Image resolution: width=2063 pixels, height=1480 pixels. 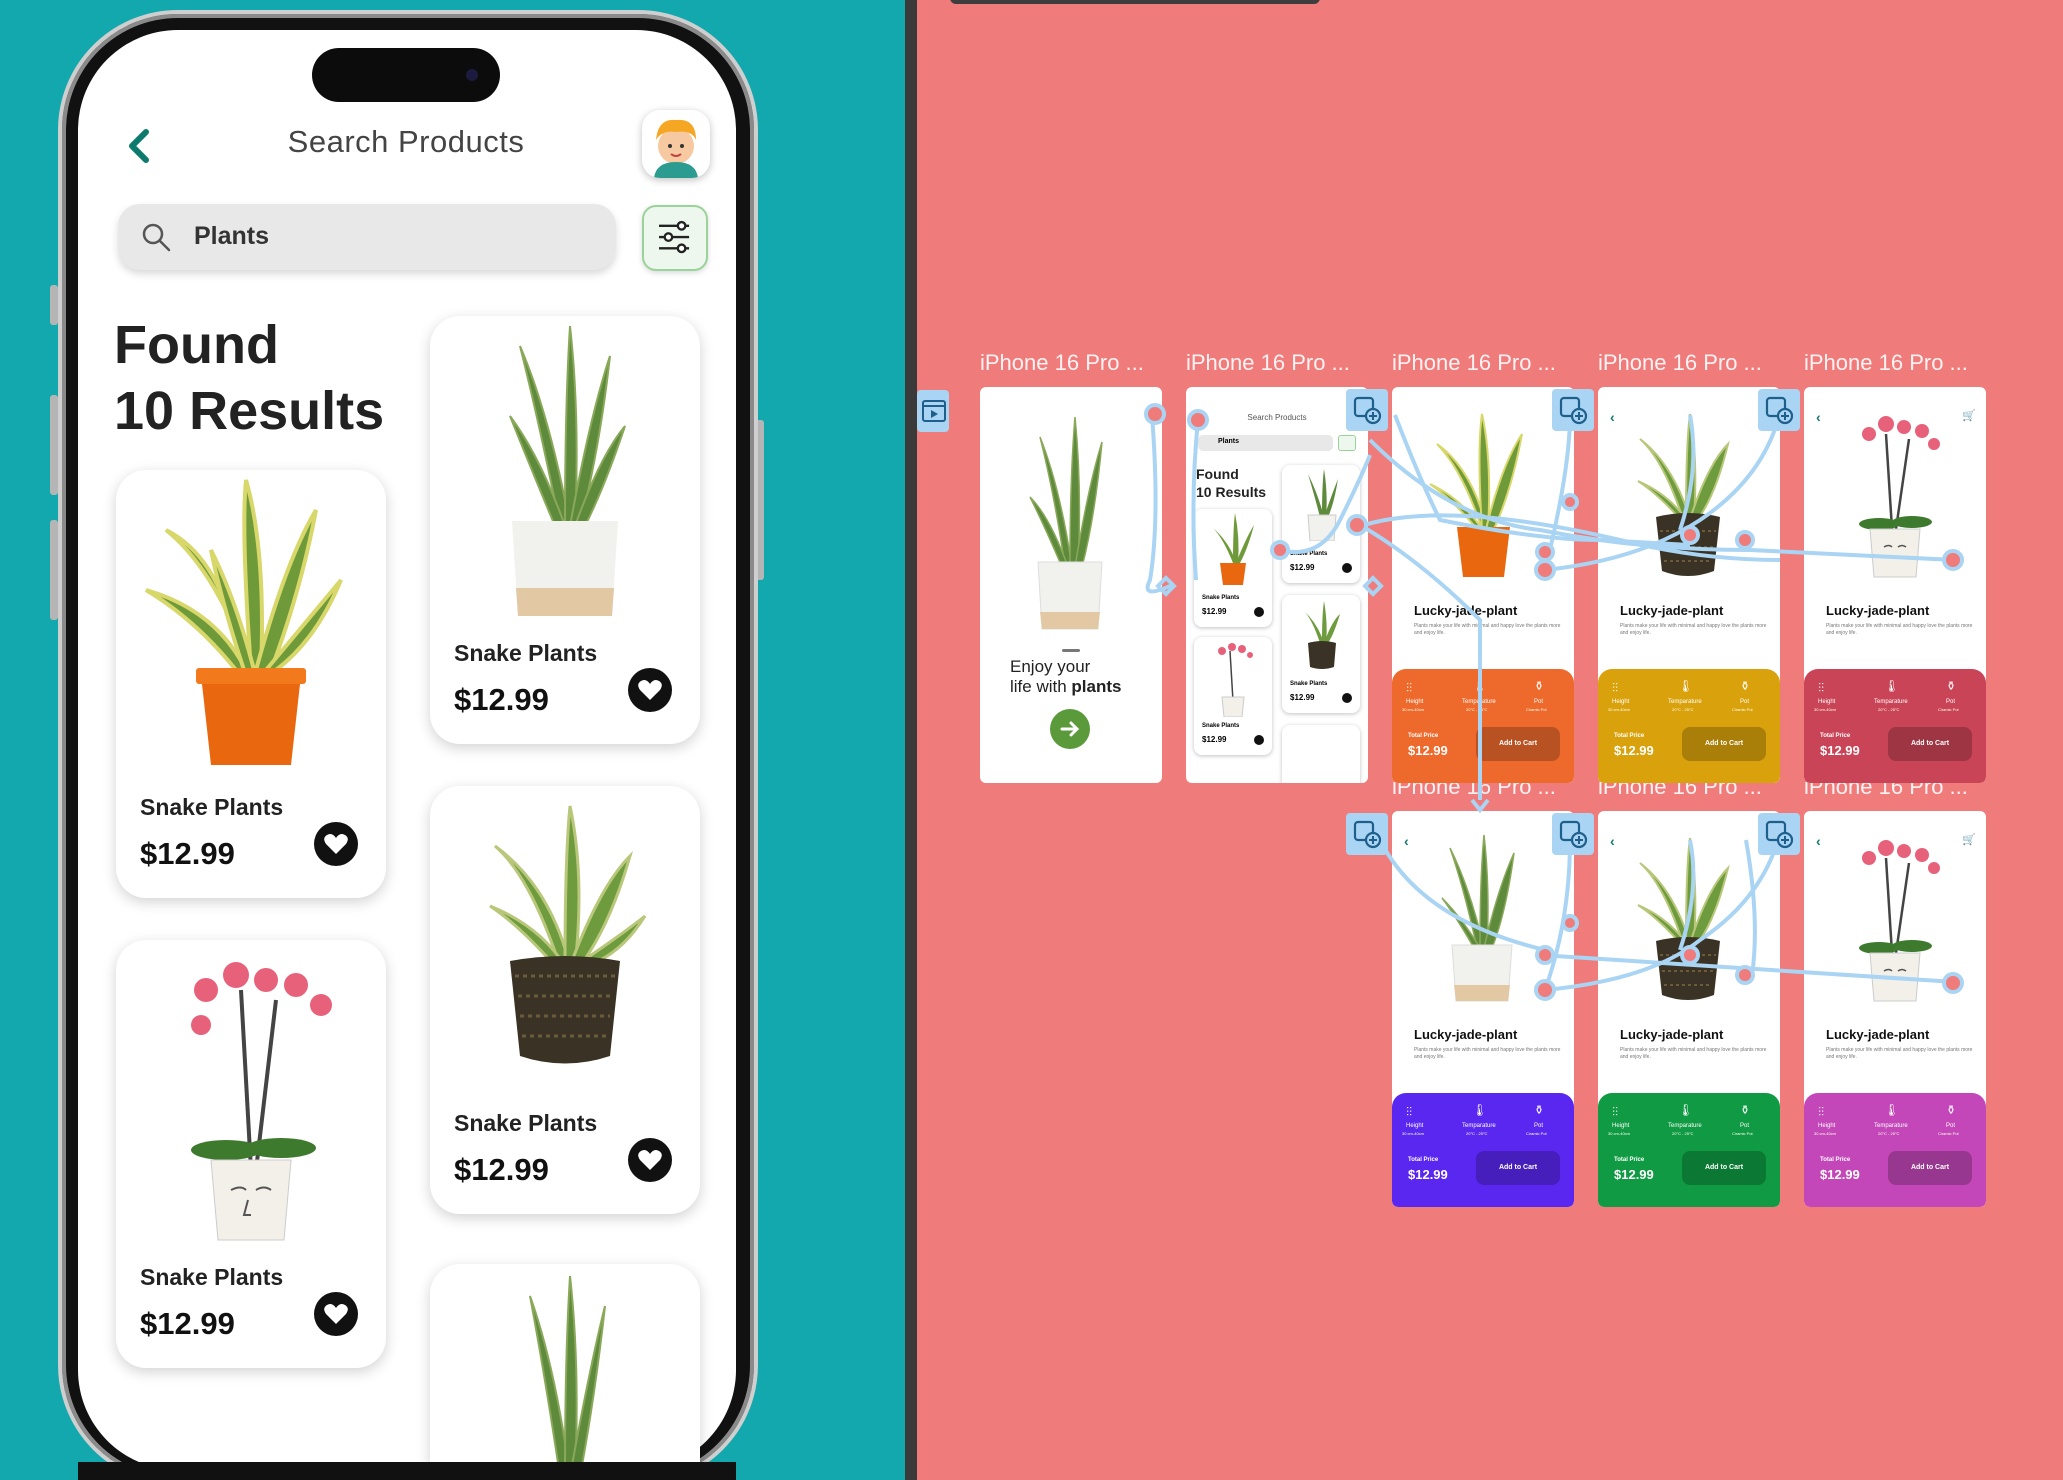 What do you see at coordinates (1413, 1133) in the screenshot?
I see `spec-height-value: 30 cm-40cm` at bounding box center [1413, 1133].